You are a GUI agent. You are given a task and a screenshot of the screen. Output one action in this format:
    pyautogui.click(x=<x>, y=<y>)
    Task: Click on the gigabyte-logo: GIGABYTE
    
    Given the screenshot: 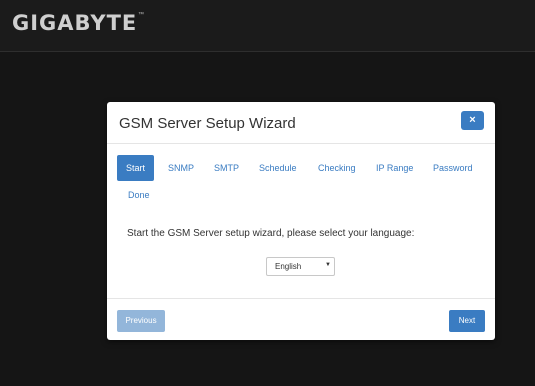 What is the action you would take?
    pyautogui.click(x=75, y=23)
    